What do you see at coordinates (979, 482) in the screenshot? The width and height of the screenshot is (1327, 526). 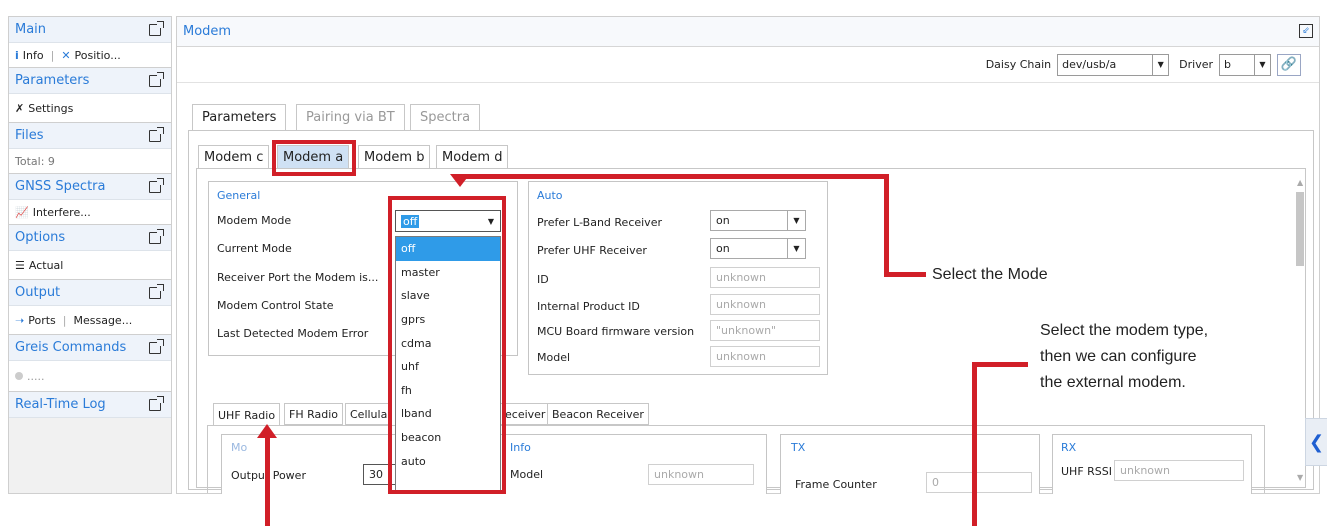 I see `frame-counter-field: 0` at bounding box center [979, 482].